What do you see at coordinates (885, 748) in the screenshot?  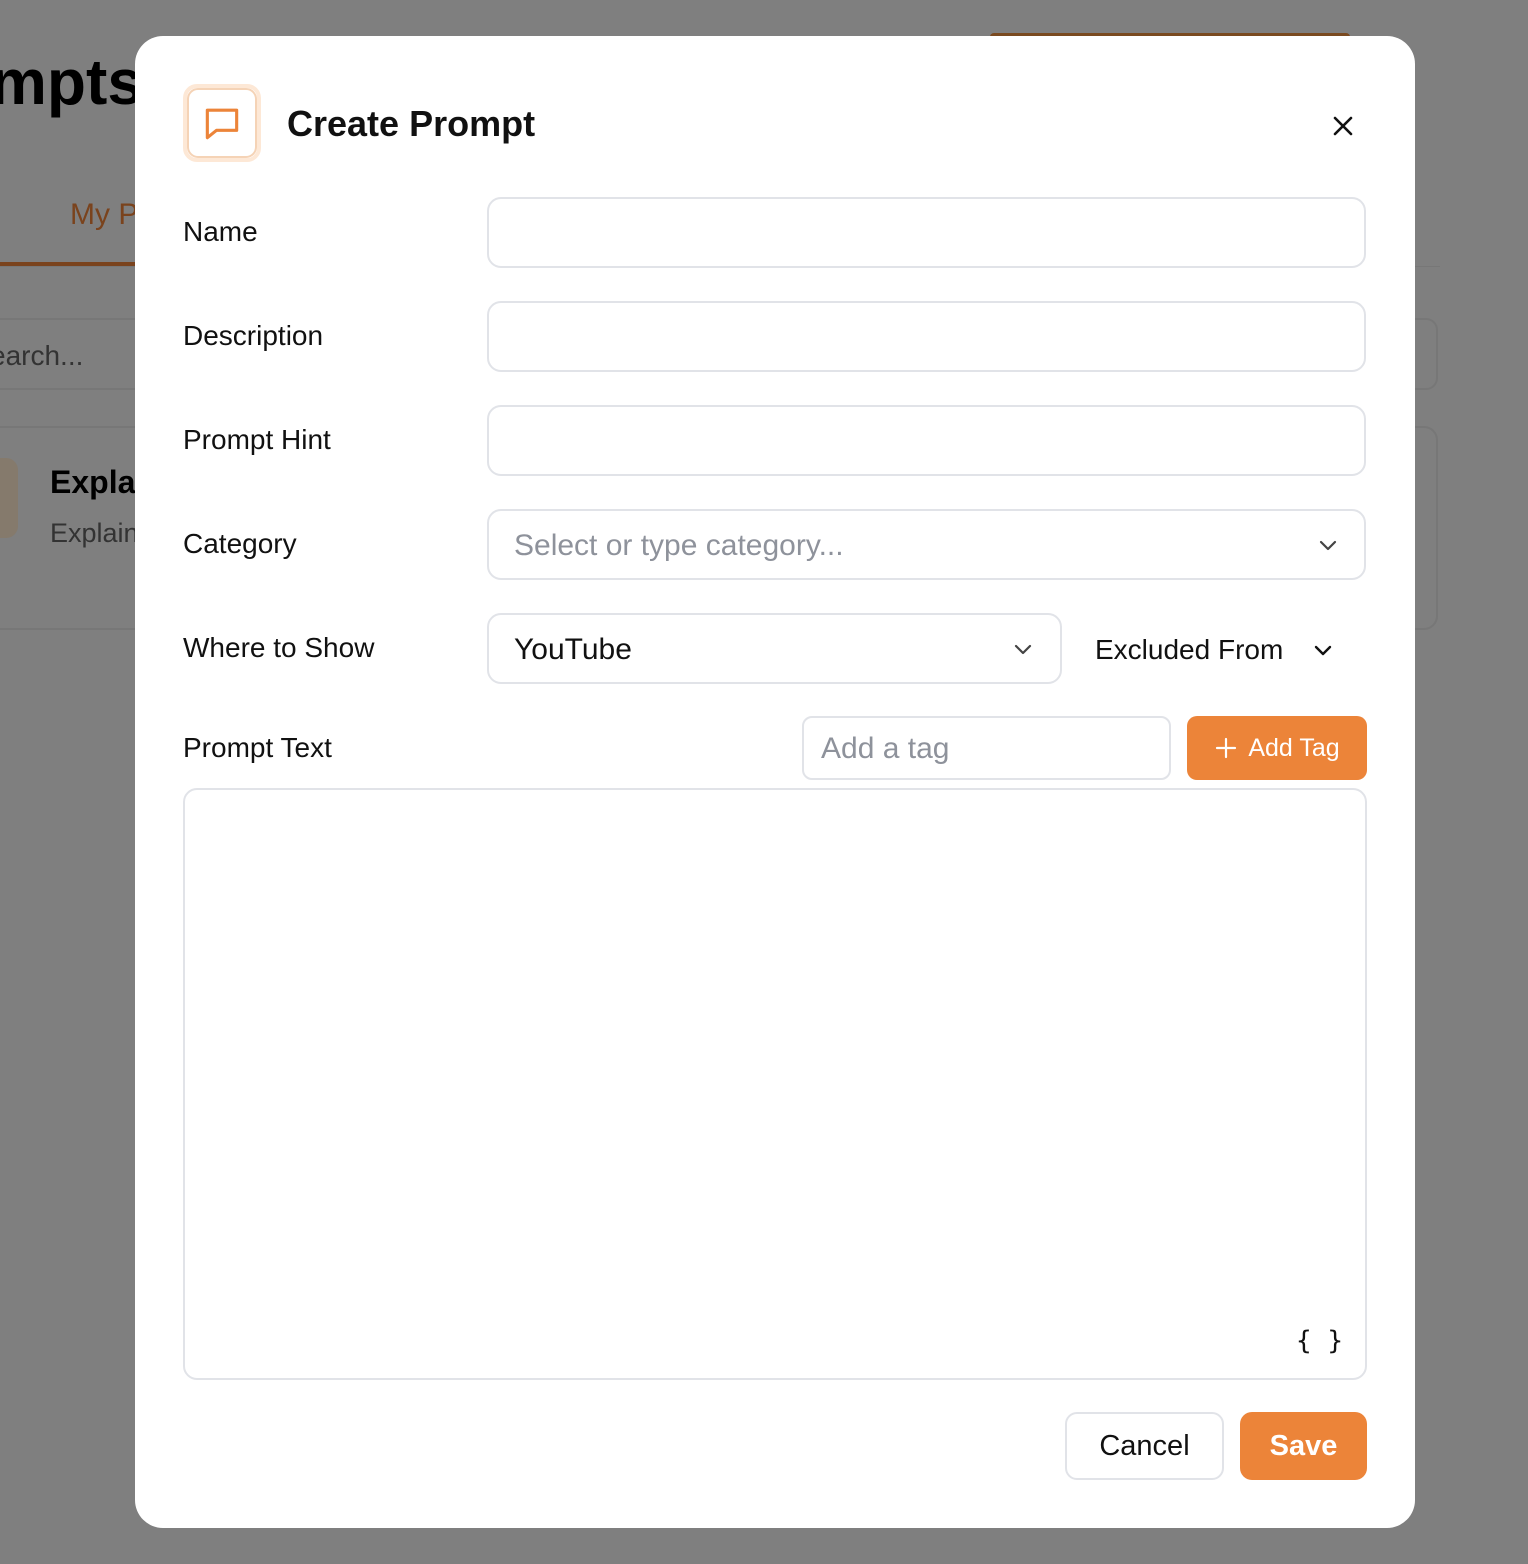 I see `tag-placeholder: Add a tag` at bounding box center [885, 748].